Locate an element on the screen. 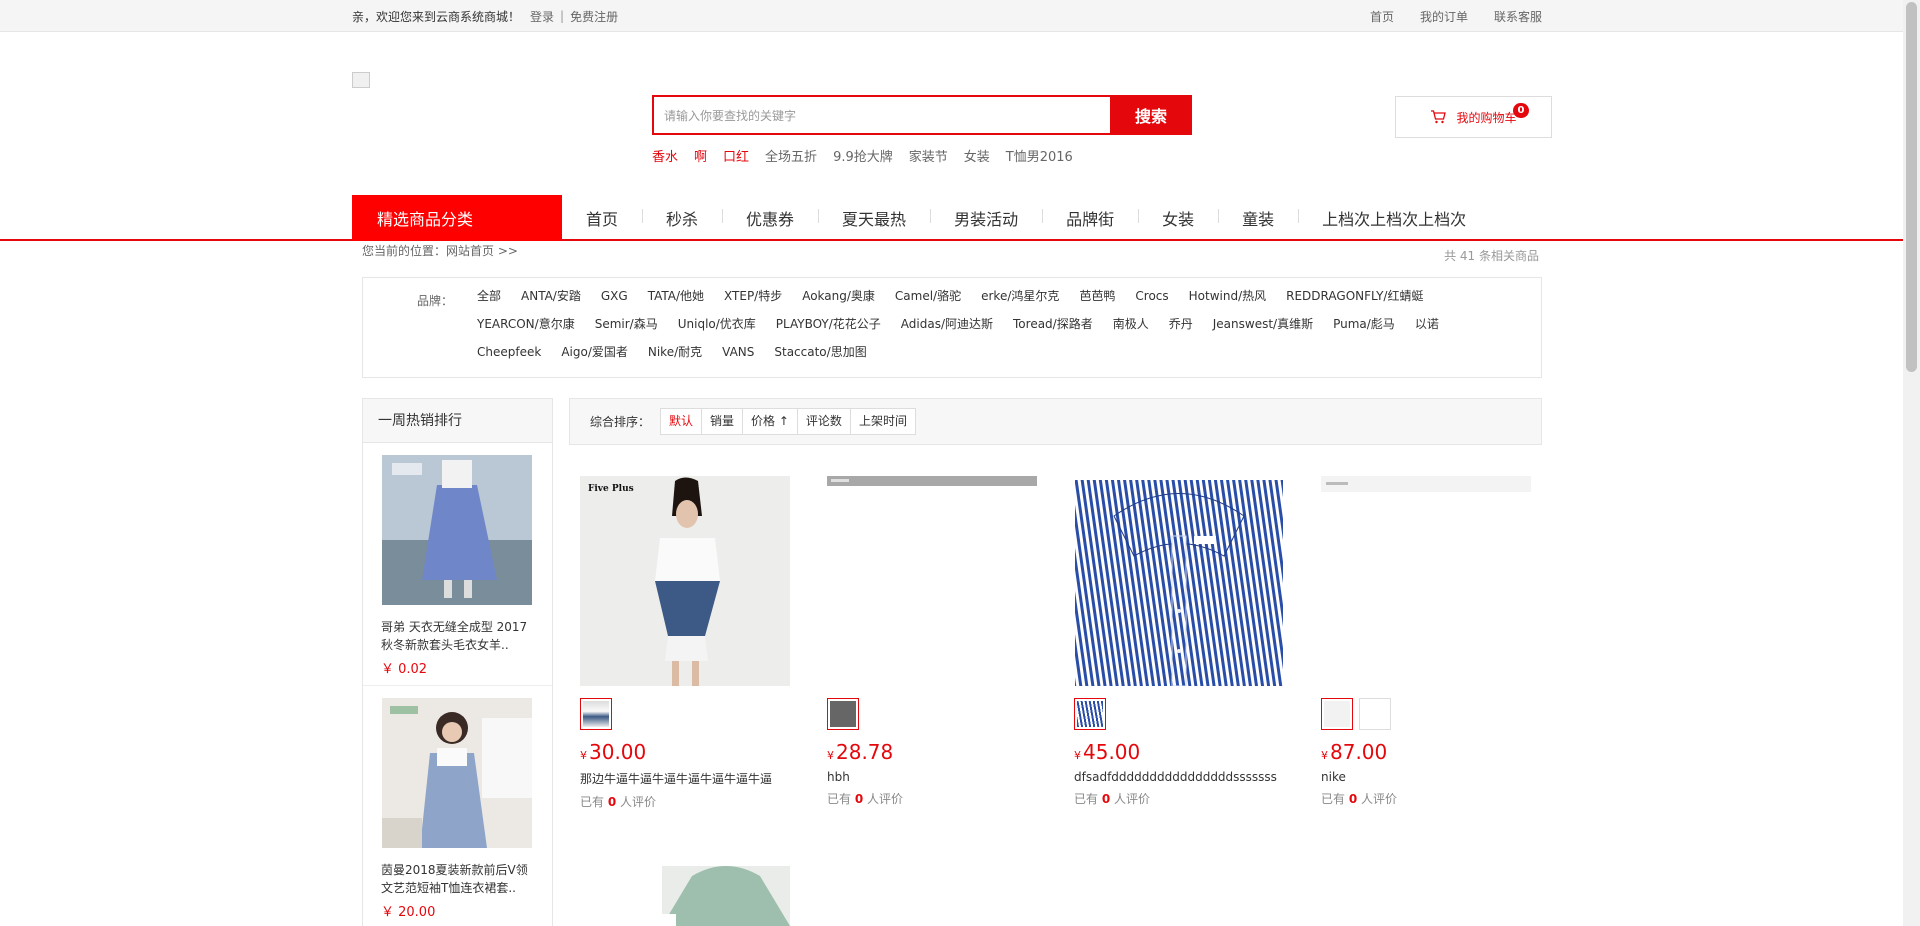 The width and height of the screenshot is (1920, 926). brand-item: TATA/他她 is located at coordinates (676, 296).